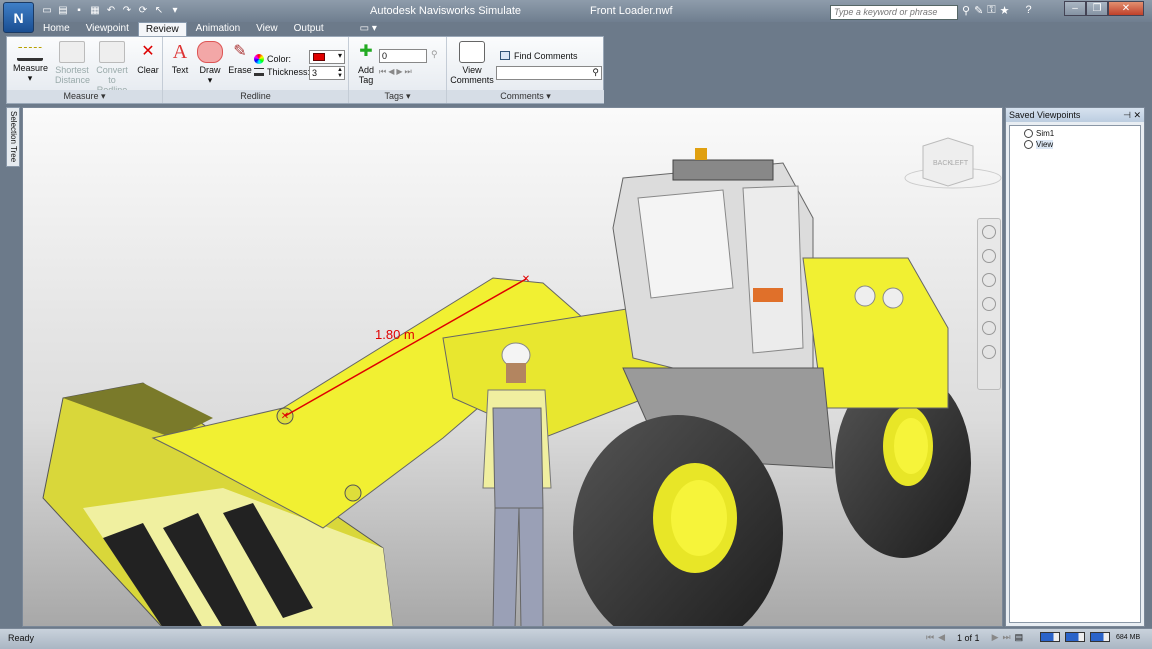  Describe the element at coordinates (175, 10) in the screenshot. I see `chevron-down-icon: ▾` at that location.